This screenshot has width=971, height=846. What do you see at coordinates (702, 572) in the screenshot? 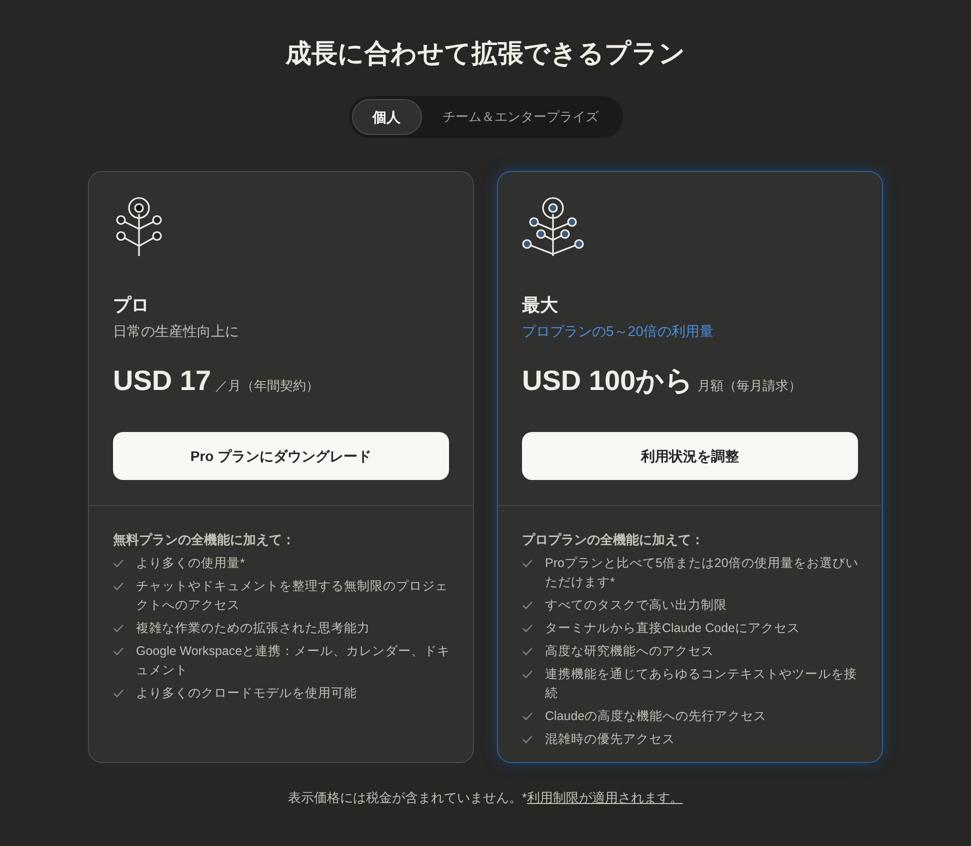
I see `feature-text: Proプランと比べて5倍または20倍の使用量をお選びいただけます*` at bounding box center [702, 572].